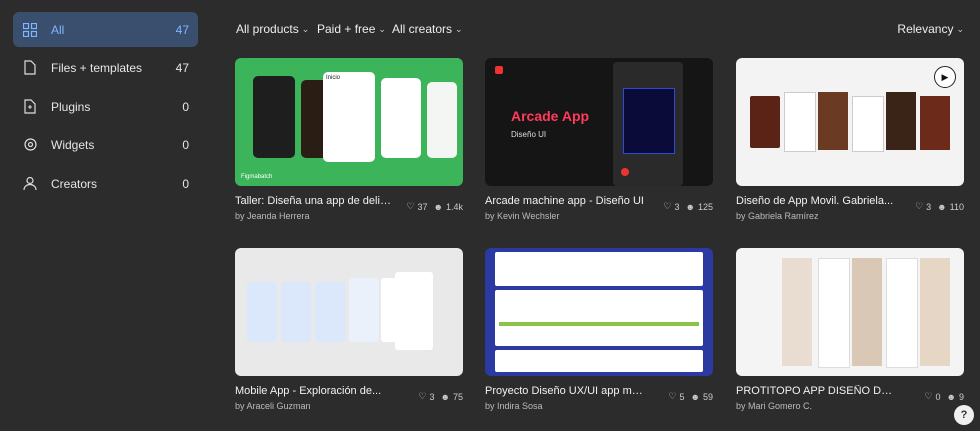  I want to click on creators-dropdown: All creators ⌄, so click(427, 29).